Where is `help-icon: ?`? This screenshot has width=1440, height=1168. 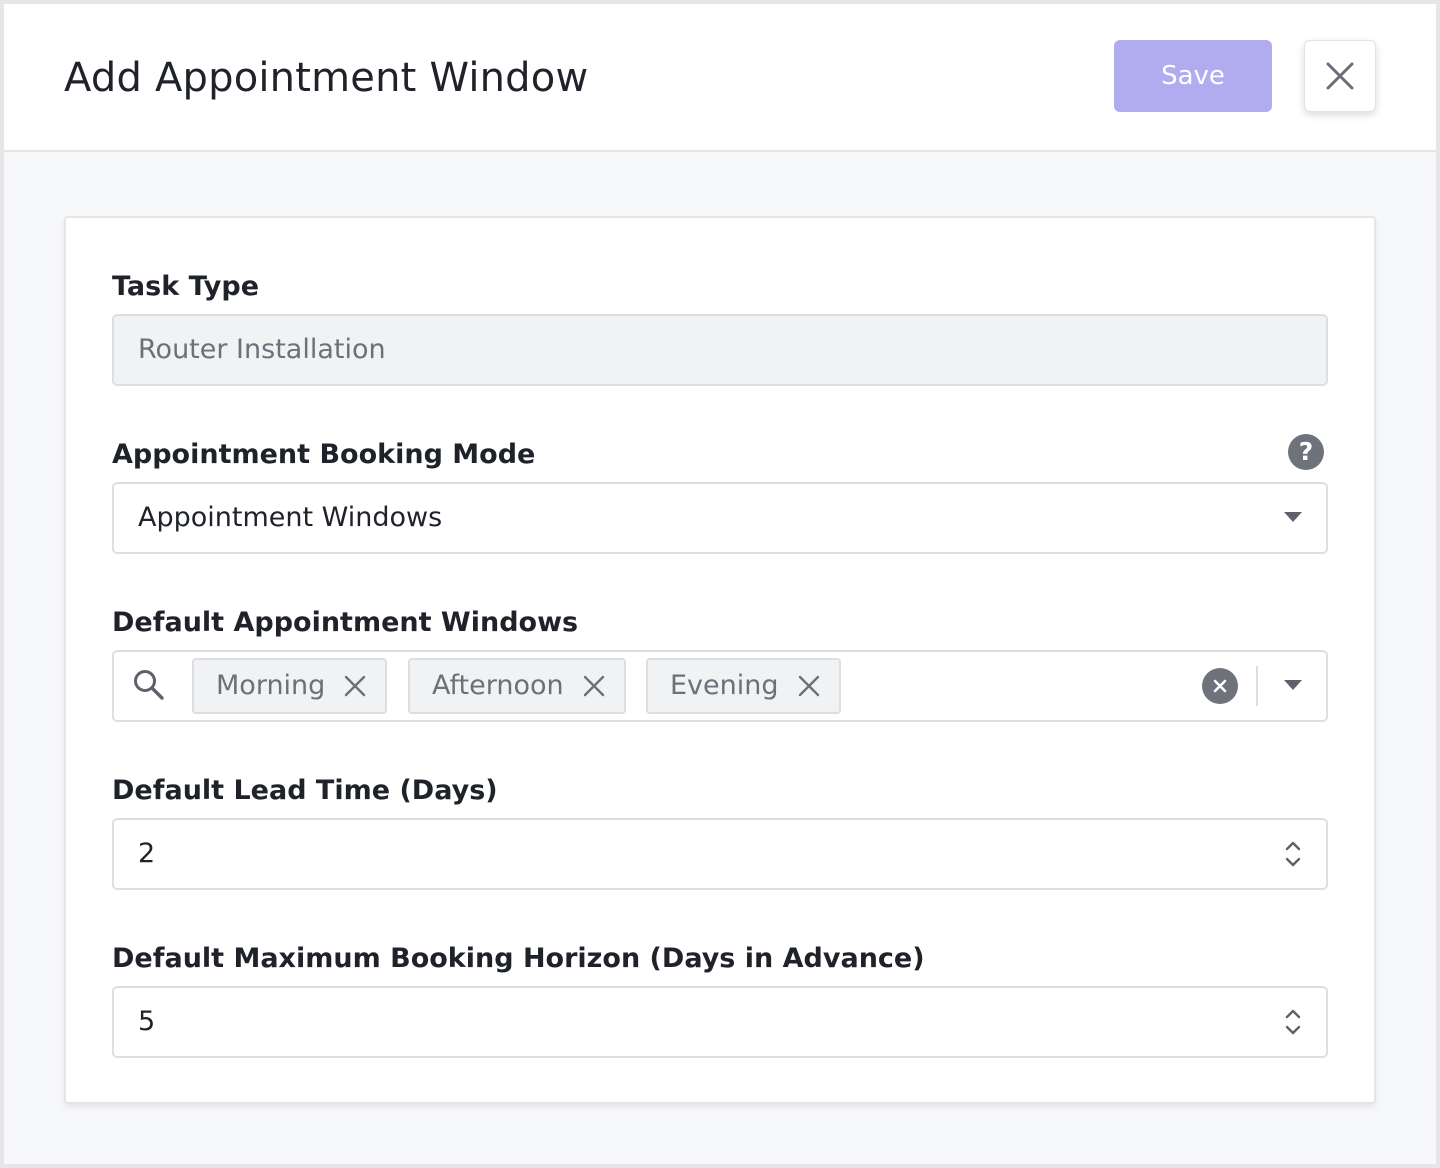 help-icon: ? is located at coordinates (1306, 452).